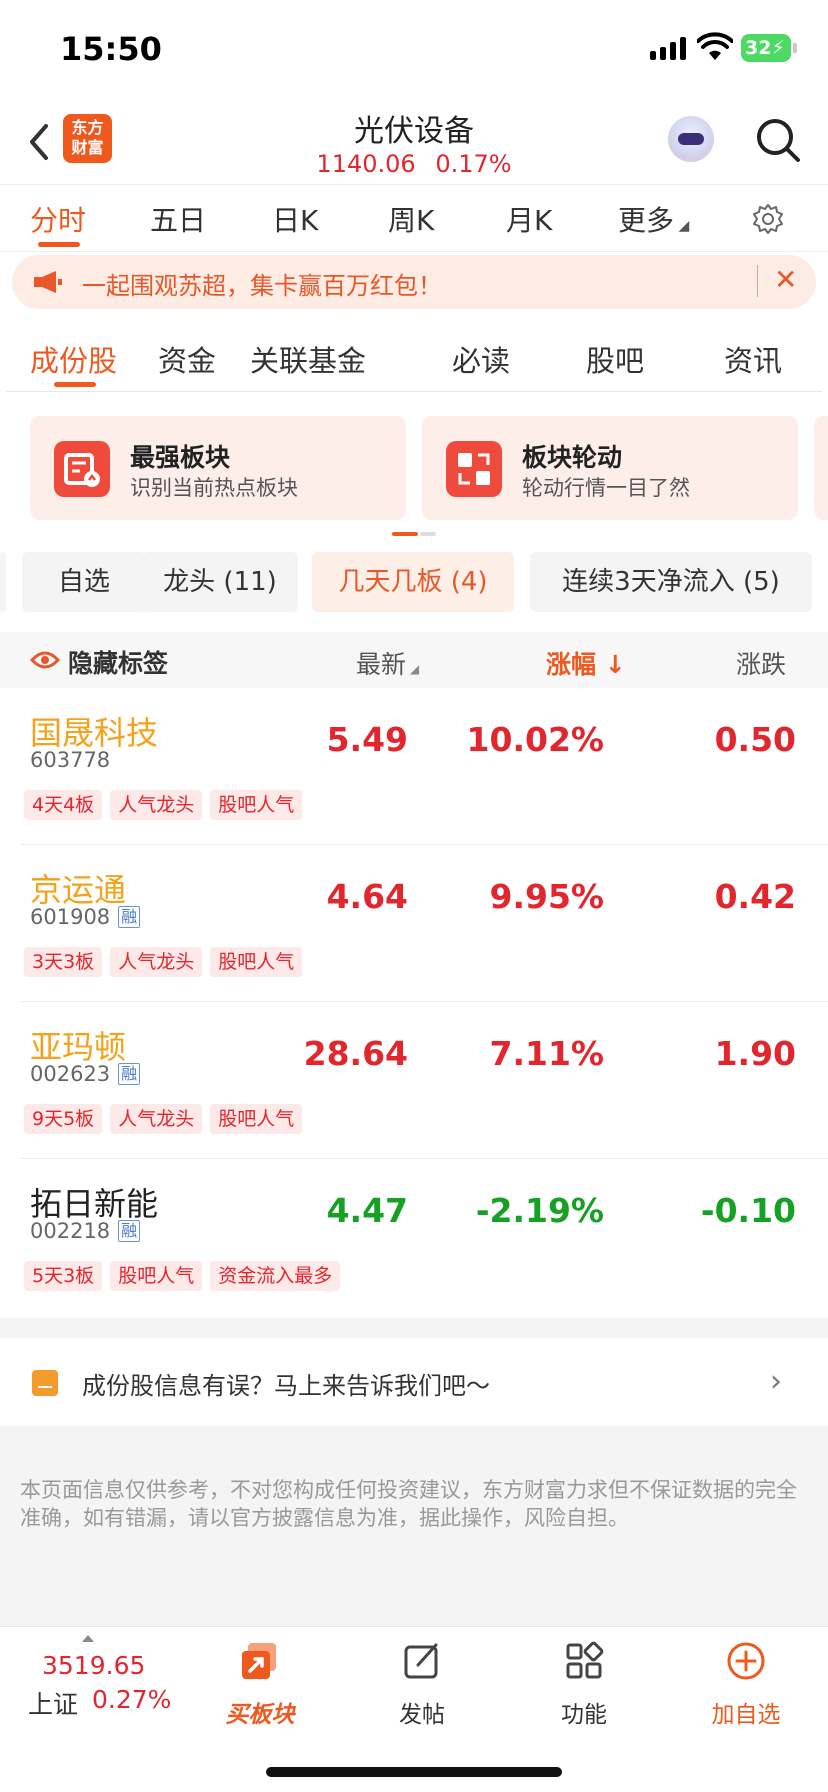 The height and width of the screenshot is (1792, 828). I want to click on tab-capital: 资金, so click(187, 359).